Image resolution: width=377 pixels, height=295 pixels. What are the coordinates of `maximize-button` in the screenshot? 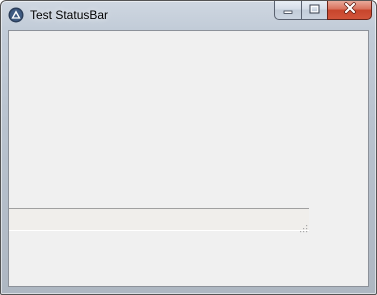 It's located at (314, 10).